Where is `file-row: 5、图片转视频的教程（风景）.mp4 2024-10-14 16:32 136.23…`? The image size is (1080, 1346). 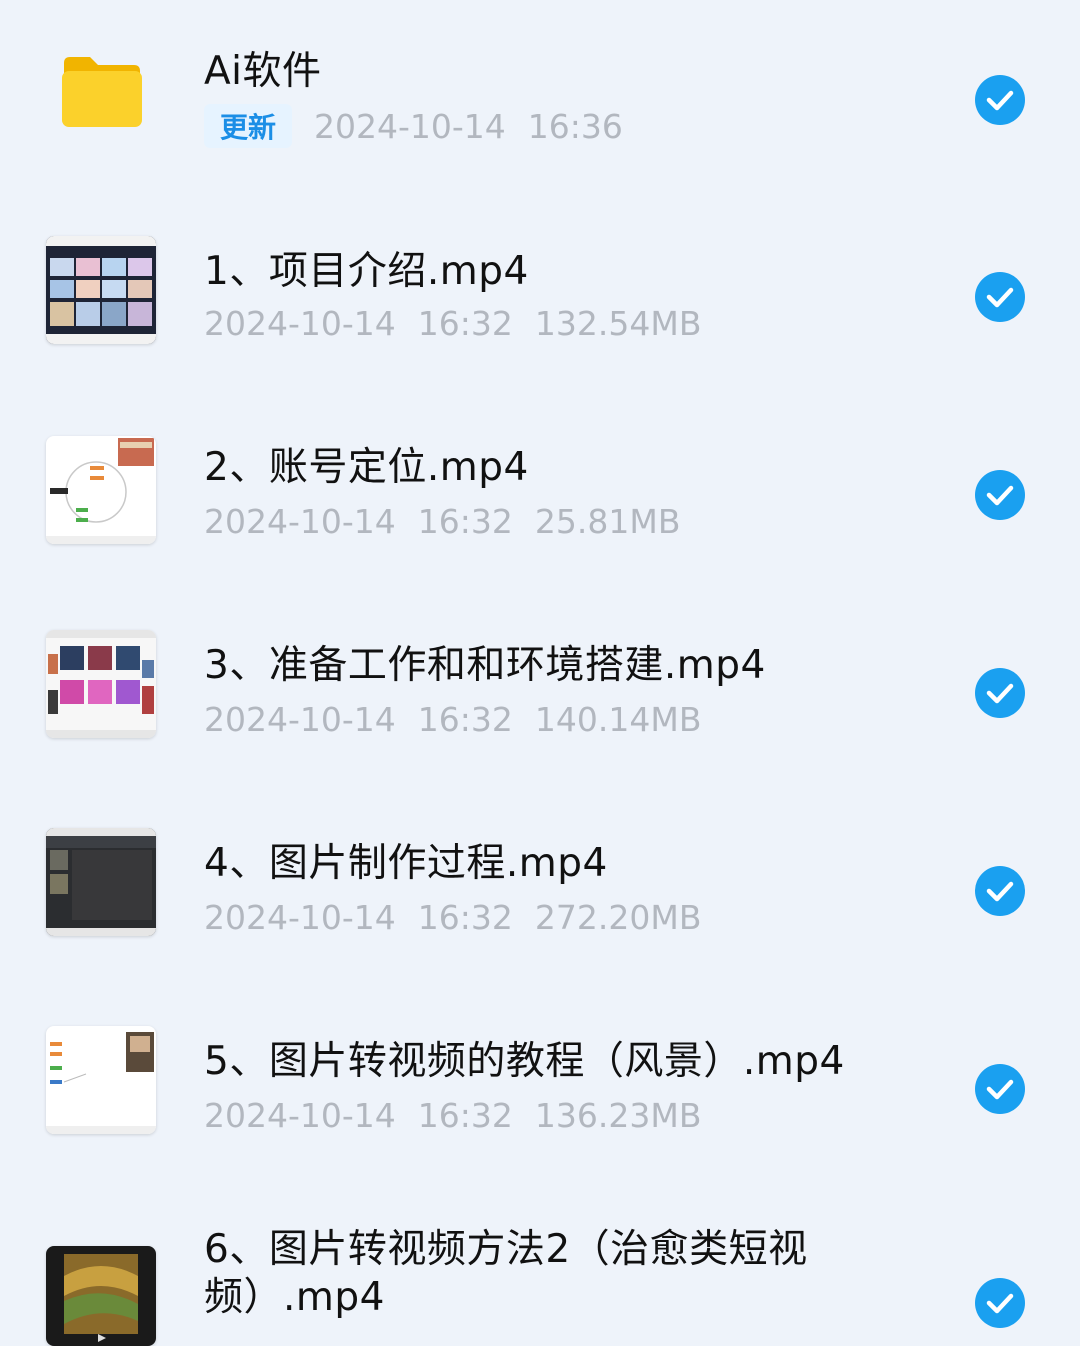 file-row: 5、图片转视频的教程（风景）.mp4 2024-10-14 16:32 136.23… is located at coordinates (540, 1089).